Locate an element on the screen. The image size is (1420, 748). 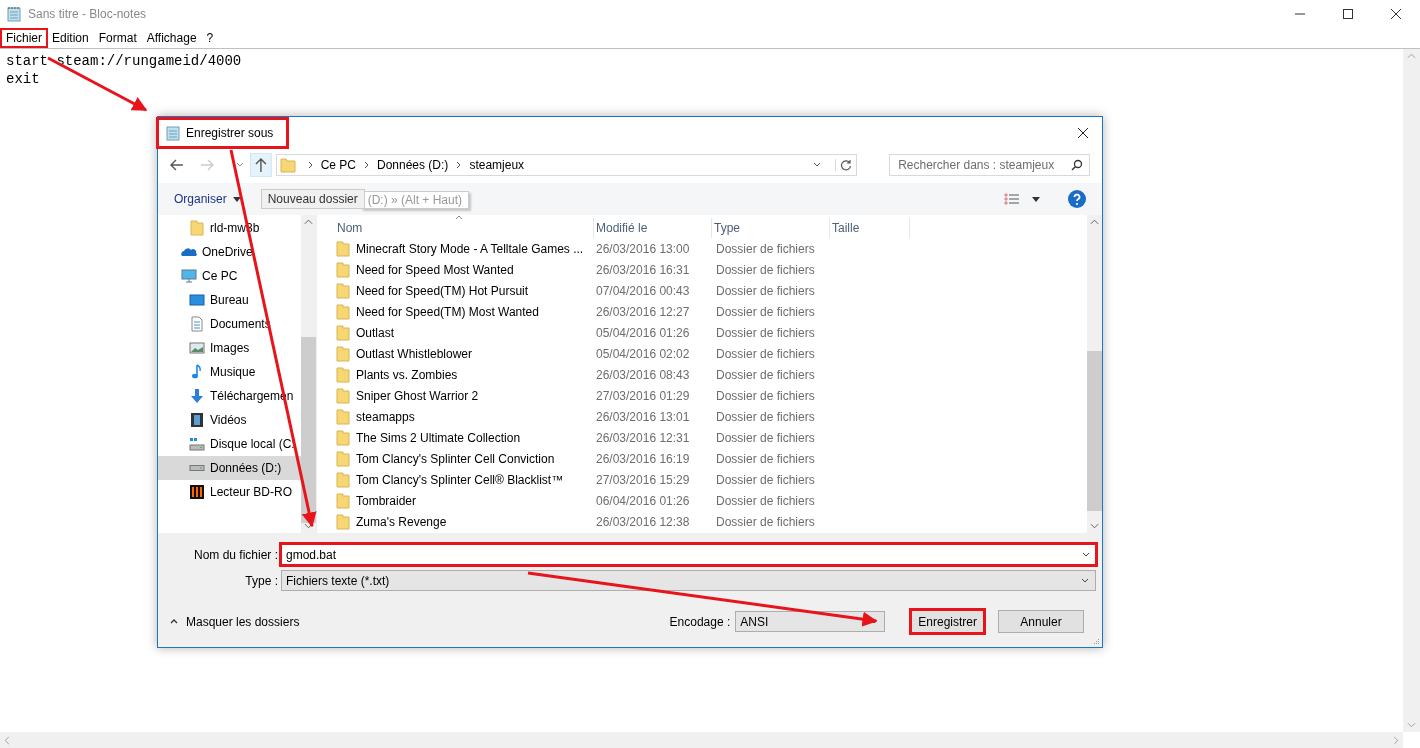
window-title: Sans titre - Bloc-notes is located at coordinates (87, 14).